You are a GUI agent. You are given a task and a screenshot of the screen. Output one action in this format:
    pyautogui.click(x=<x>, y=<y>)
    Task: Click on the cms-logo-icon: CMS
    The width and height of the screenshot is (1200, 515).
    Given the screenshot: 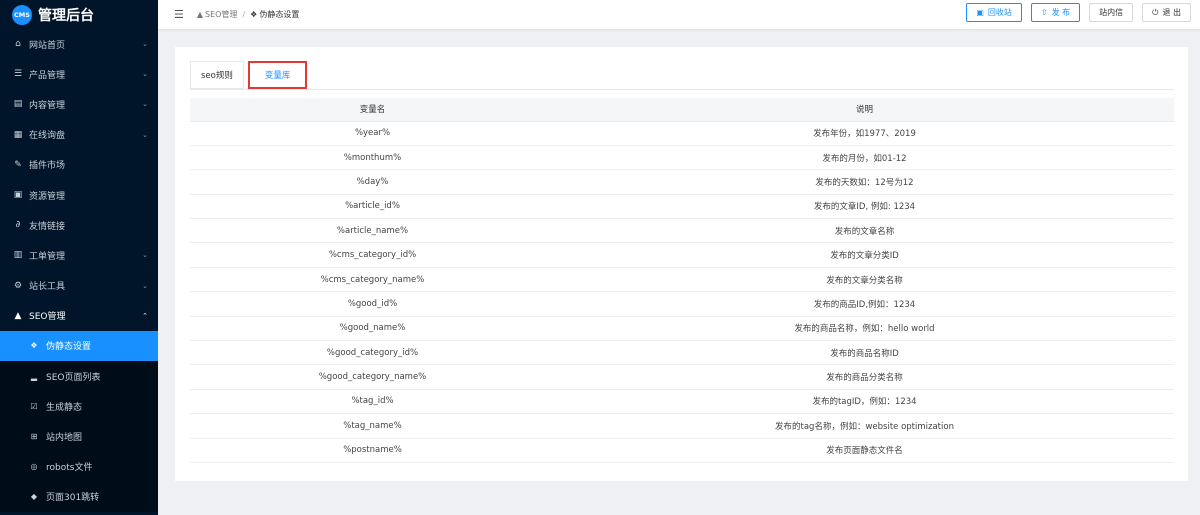 What is the action you would take?
    pyautogui.click(x=22, y=14)
    